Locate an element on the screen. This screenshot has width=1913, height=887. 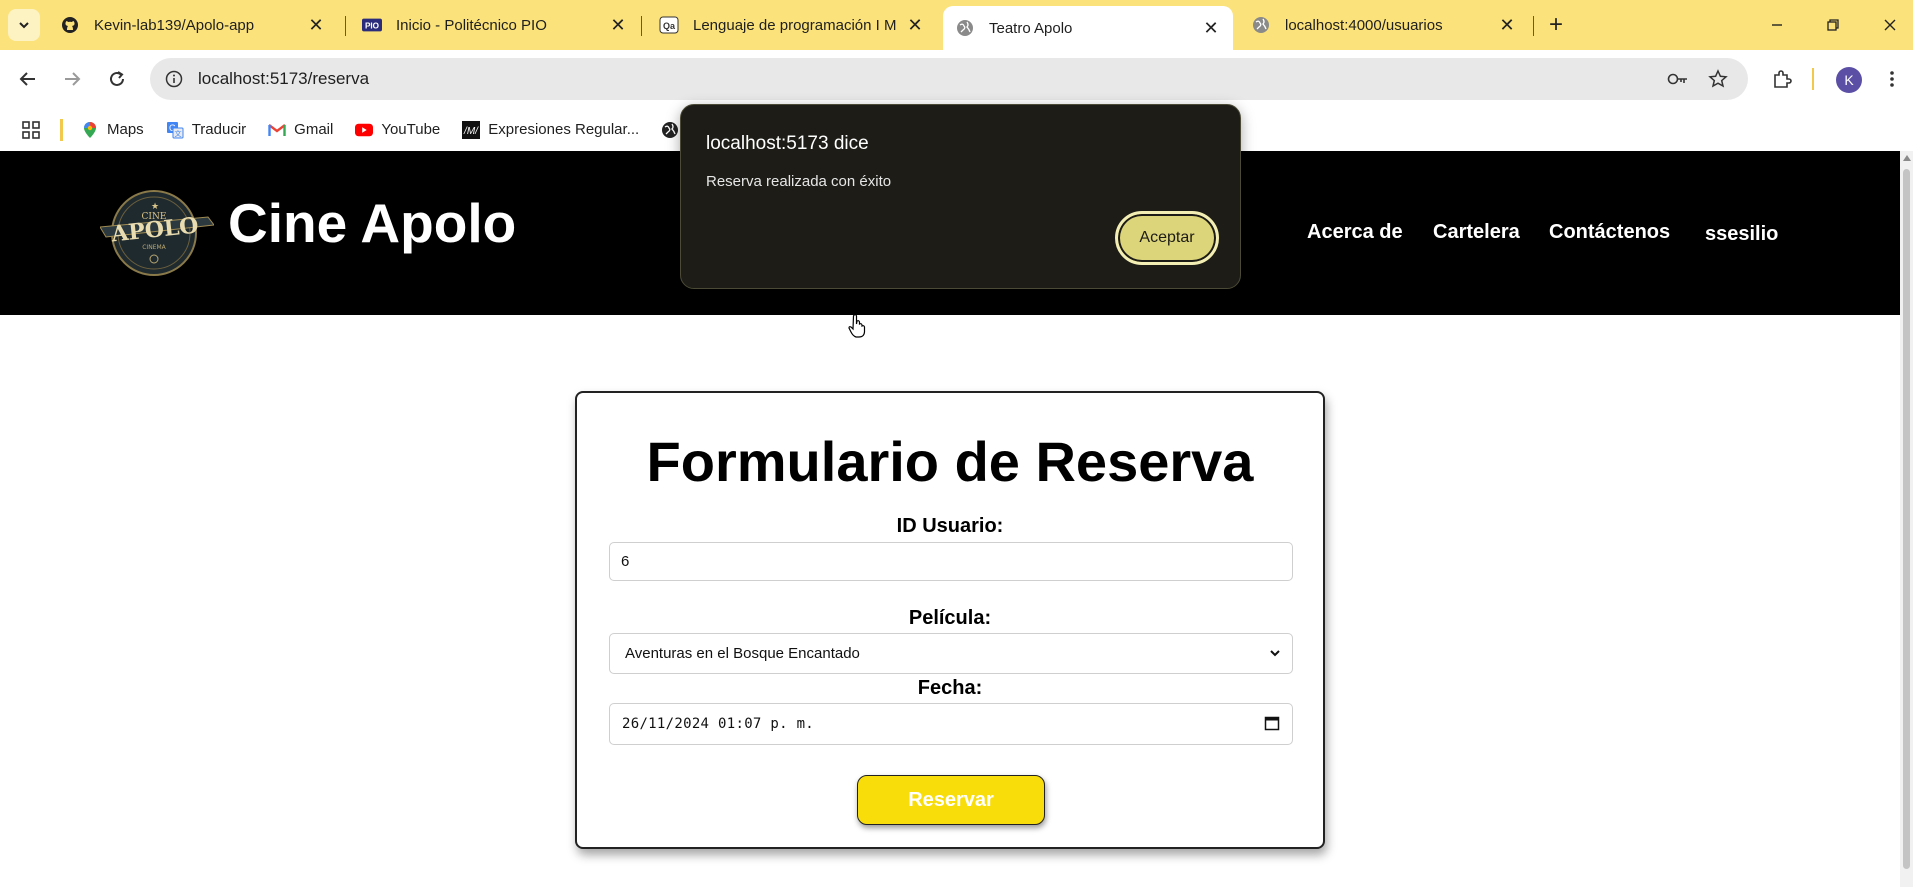
bookmark-traducir: G文 Traducir is located at coordinates (206, 130).